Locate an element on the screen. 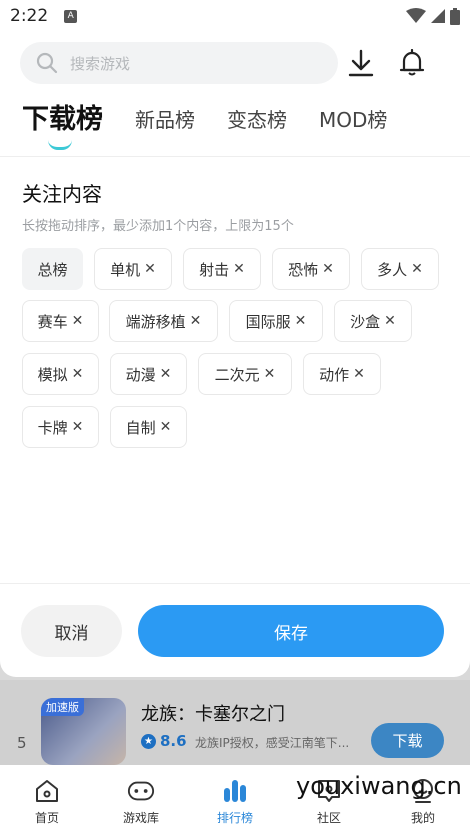  chip-sandbox: 沙盒 ✕ is located at coordinates (373, 321).